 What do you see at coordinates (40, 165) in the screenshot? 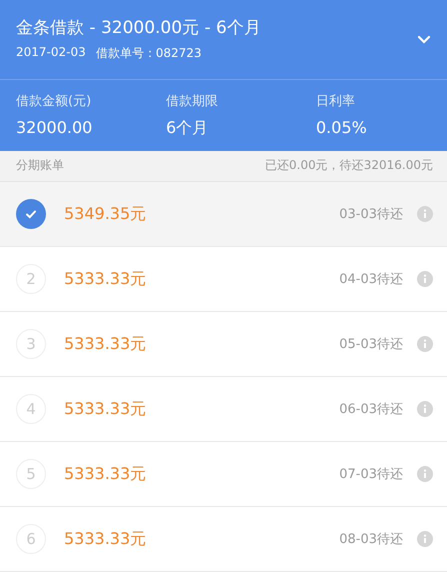
I see `section-title: 分期账单` at bounding box center [40, 165].